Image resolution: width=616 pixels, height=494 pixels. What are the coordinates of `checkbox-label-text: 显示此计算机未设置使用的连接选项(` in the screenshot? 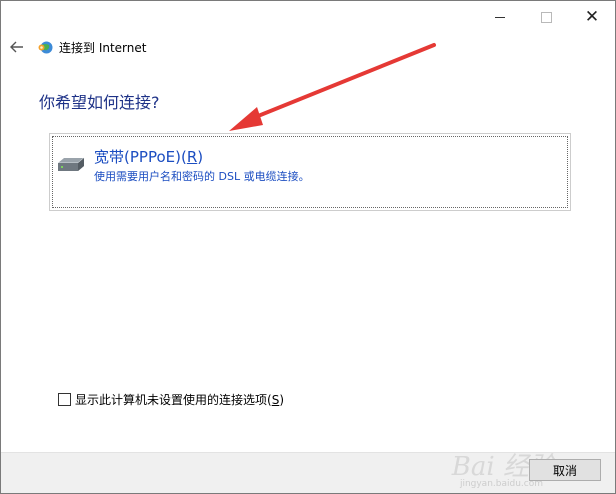 It's located at (173, 400).